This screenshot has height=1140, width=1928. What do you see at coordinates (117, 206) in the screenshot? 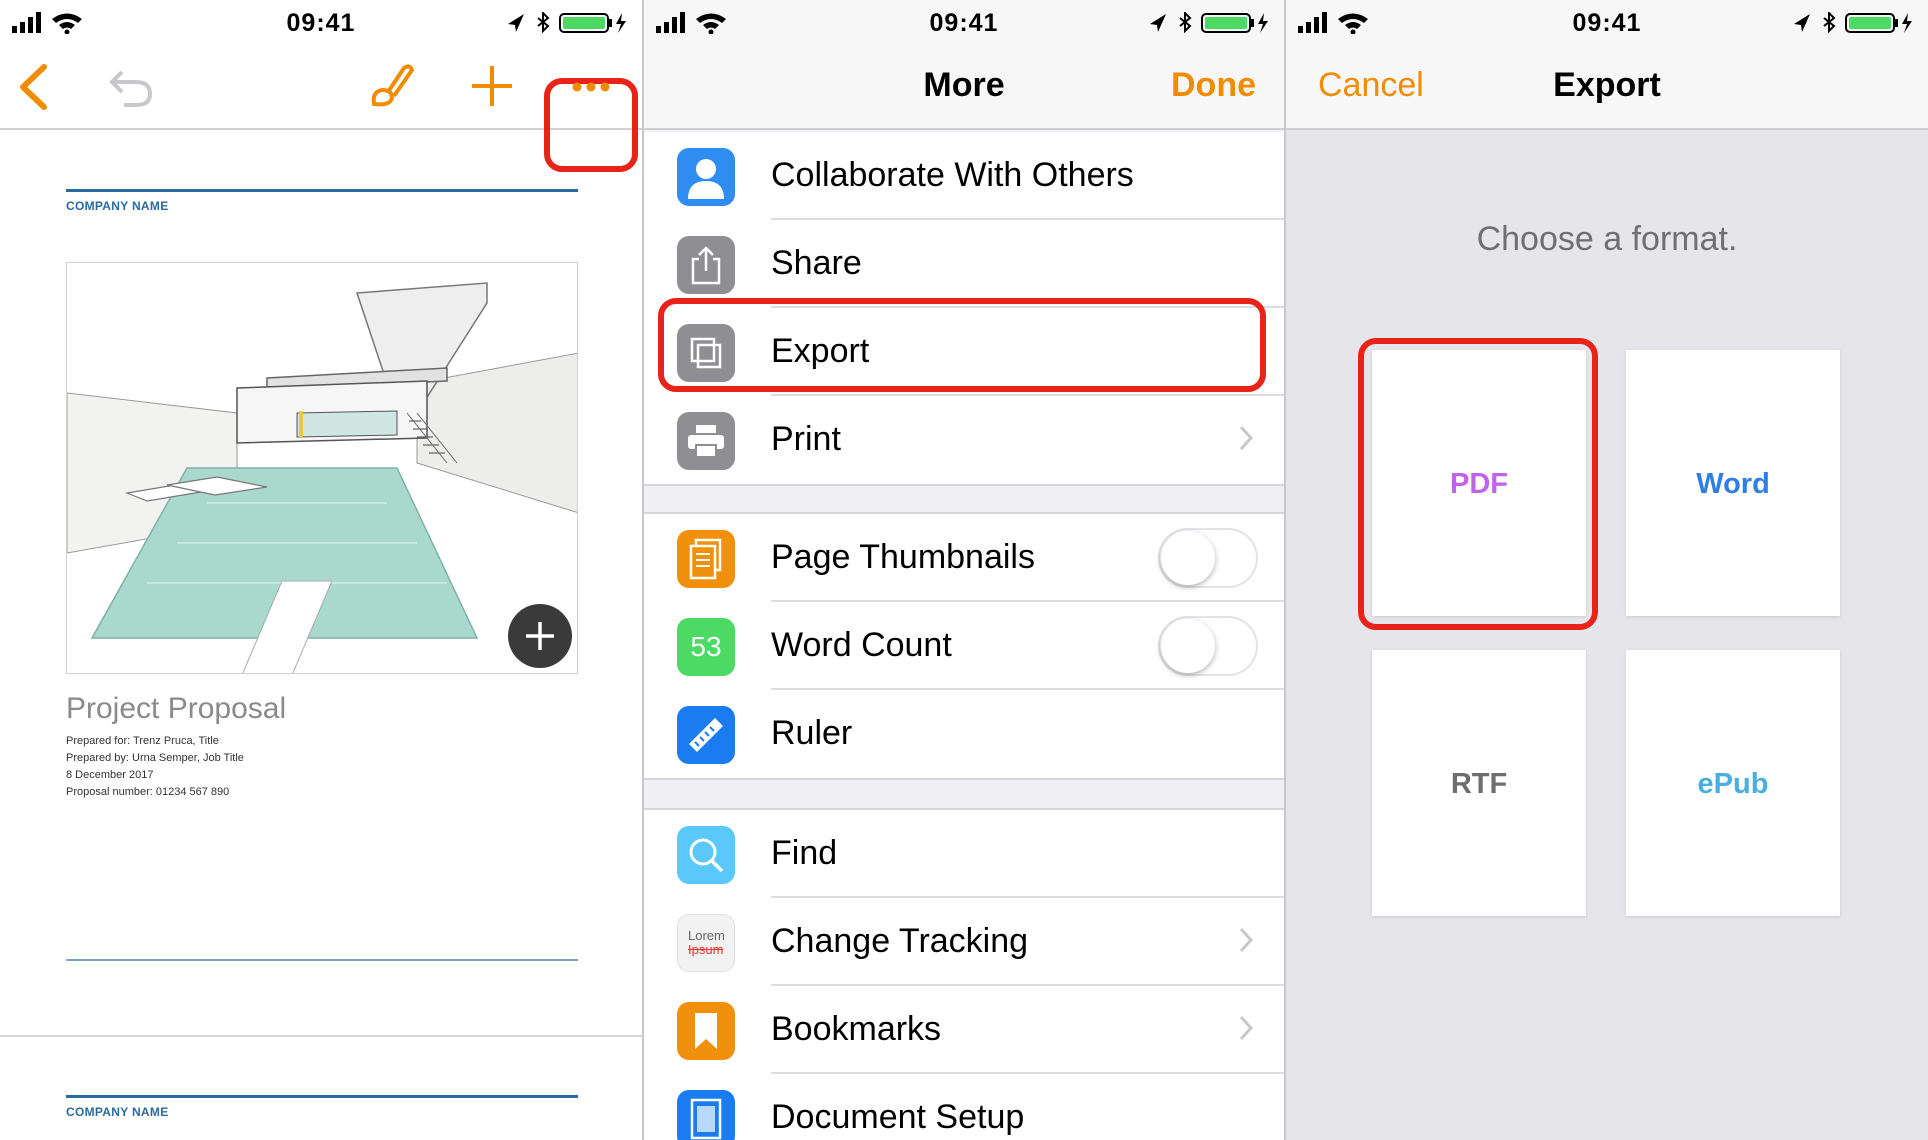
I see `company-name: COMPANY NAME` at bounding box center [117, 206].